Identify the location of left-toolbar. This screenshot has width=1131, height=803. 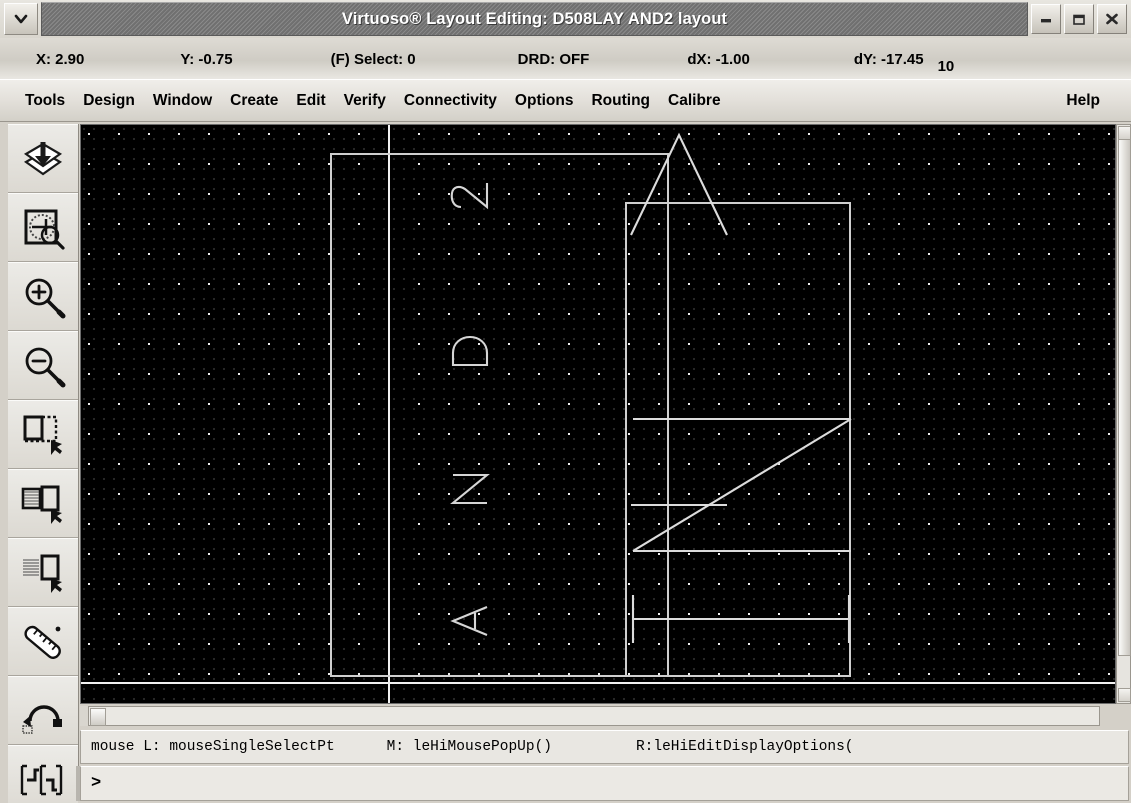
(43, 463).